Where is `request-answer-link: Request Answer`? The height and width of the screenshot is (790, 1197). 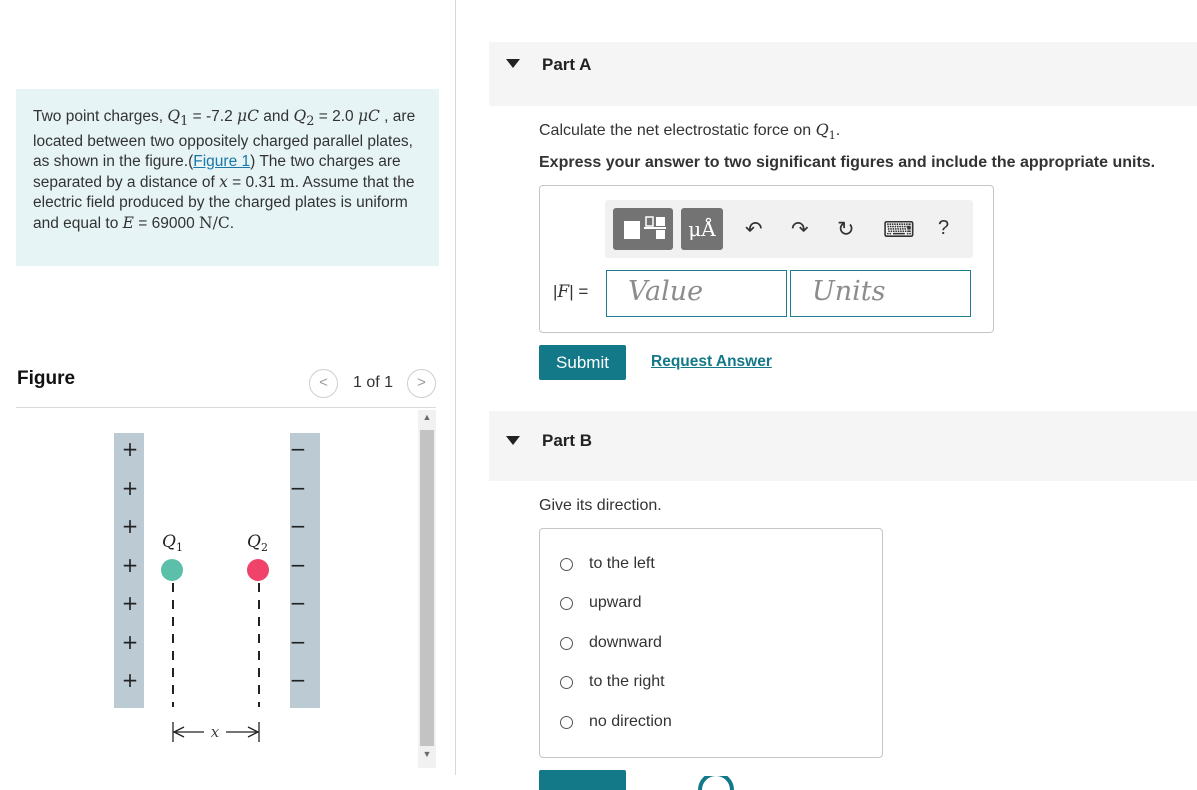 request-answer-link: Request Answer is located at coordinates (711, 362).